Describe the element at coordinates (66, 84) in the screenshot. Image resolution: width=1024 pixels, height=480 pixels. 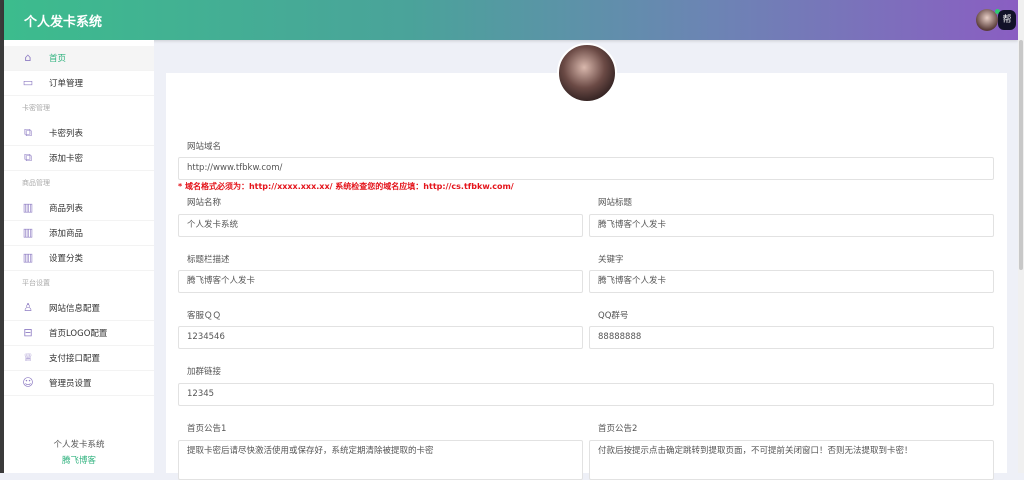
I see `sidebar-item-label: 订单管理` at that location.